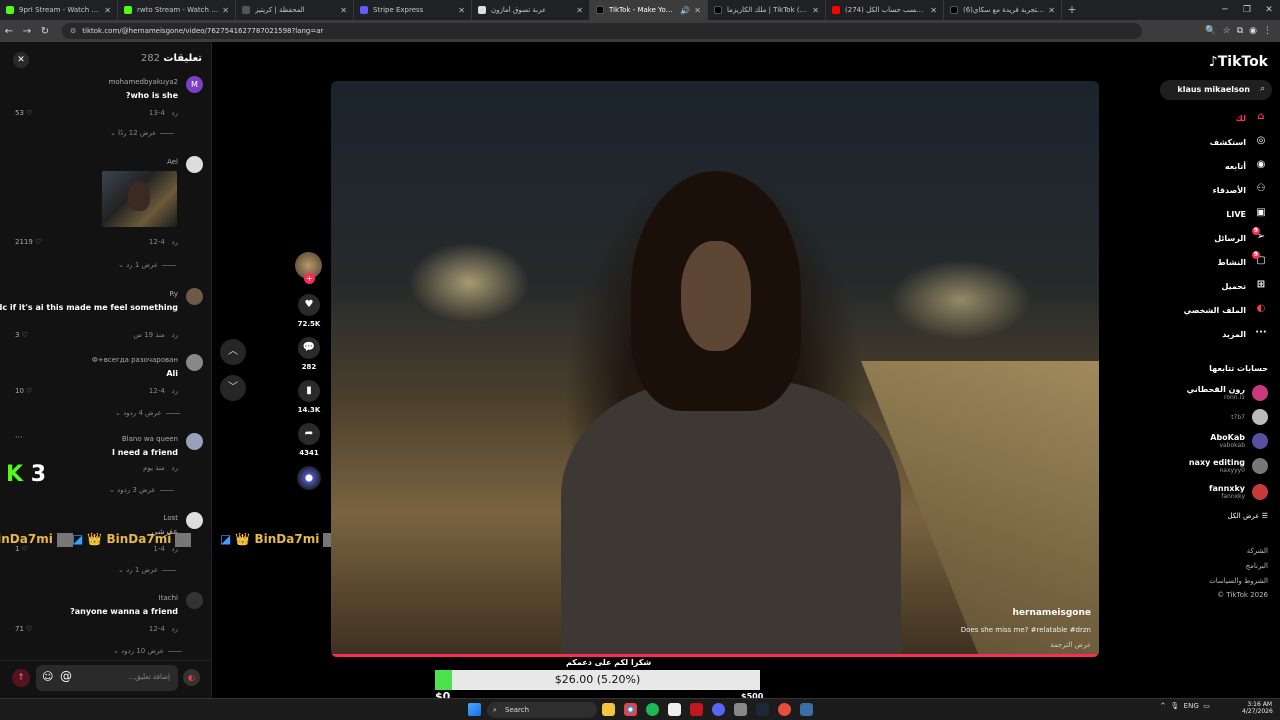  I want to click on browser-tab: Stripe Express ✕, so click(413, 10).